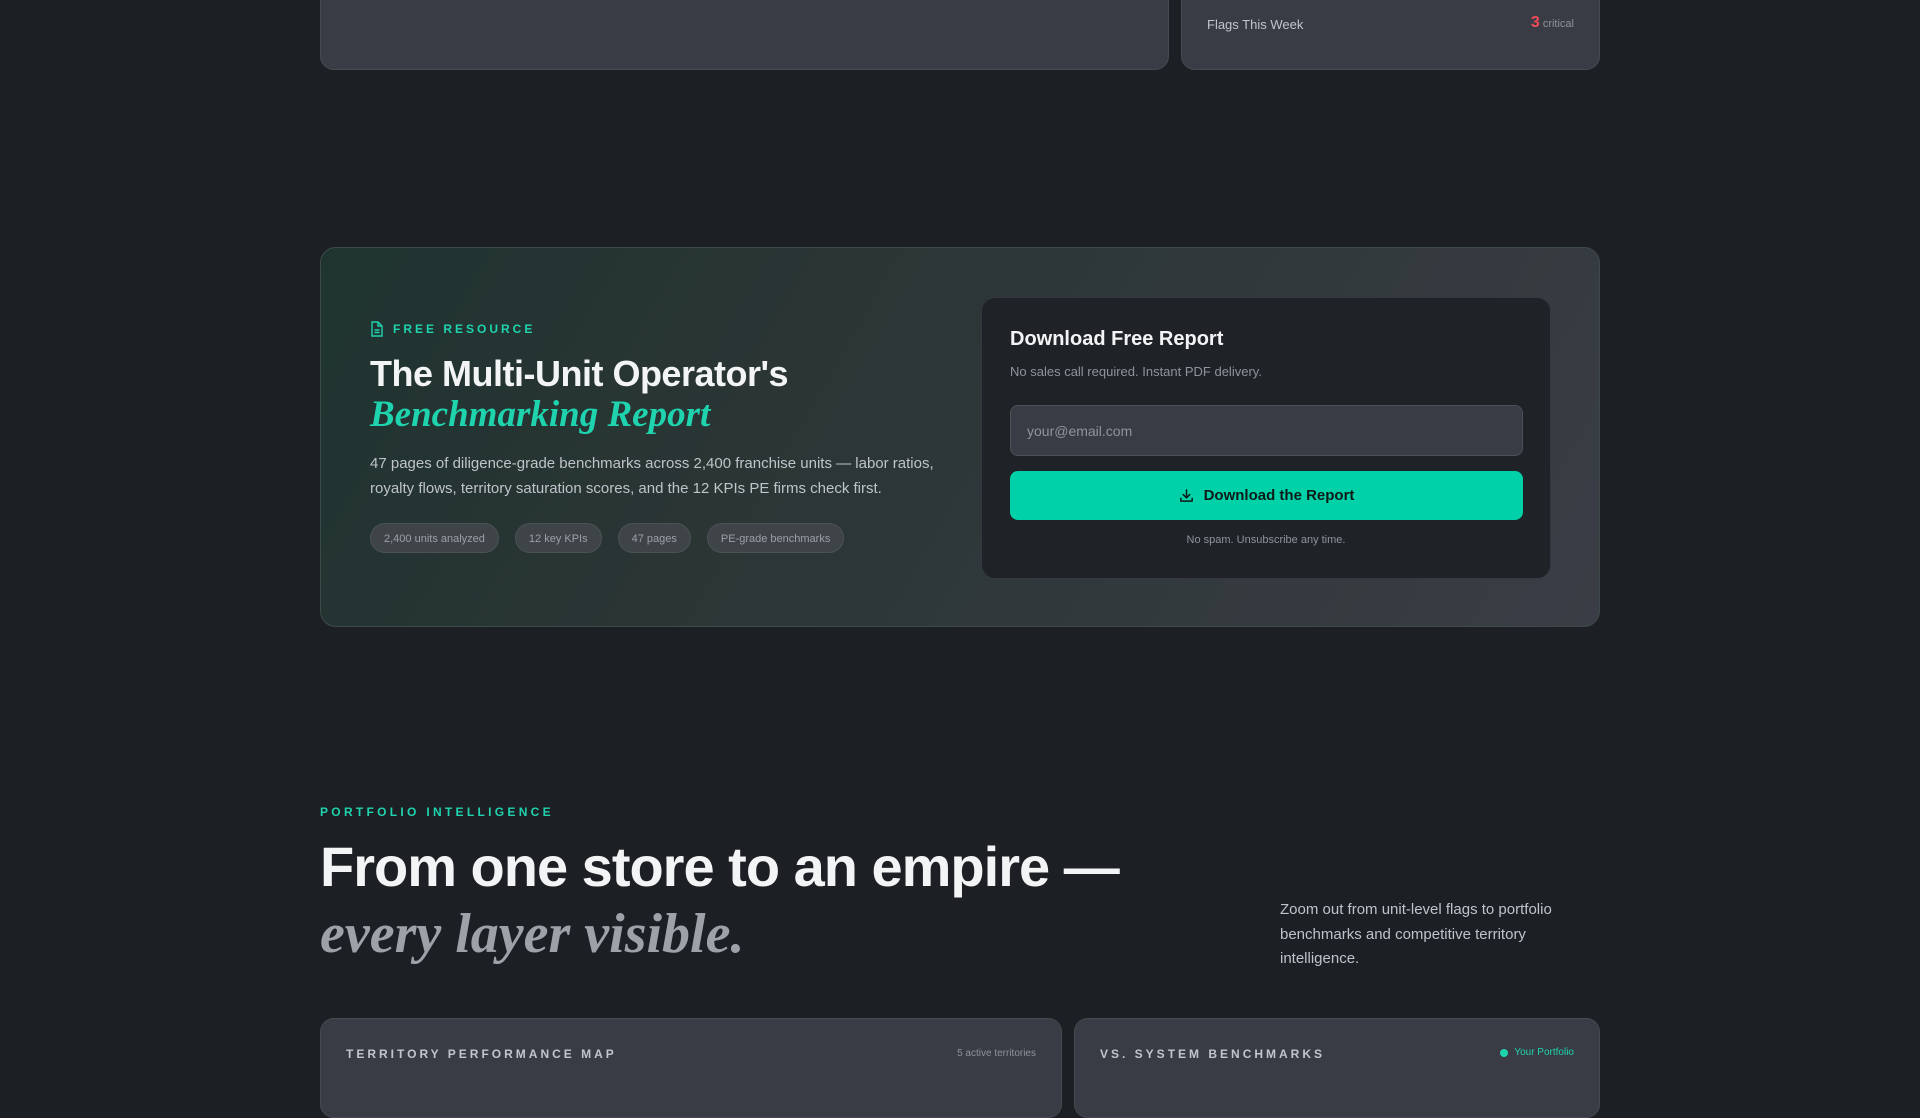 The height and width of the screenshot is (1118, 1920). Describe the element at coordinates (775, 538) in the screenshot. I see `report-tag: PE-grade benchmarks` at that location.